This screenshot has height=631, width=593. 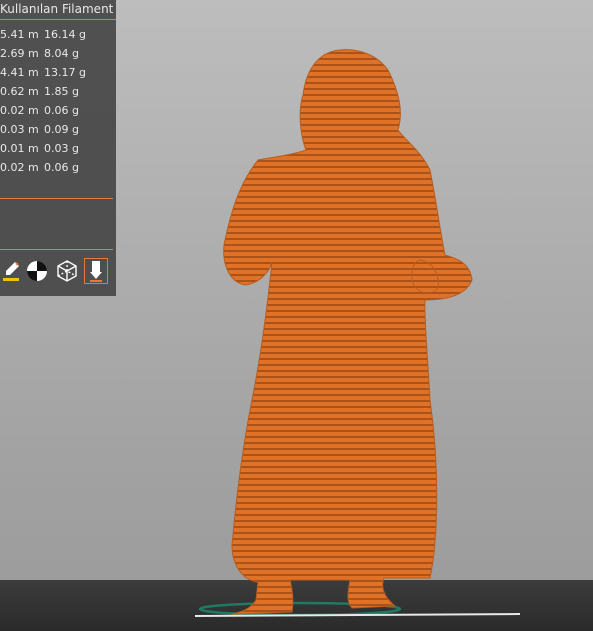 I want to click on paint-brush-icon, so click(x=13, y=271).